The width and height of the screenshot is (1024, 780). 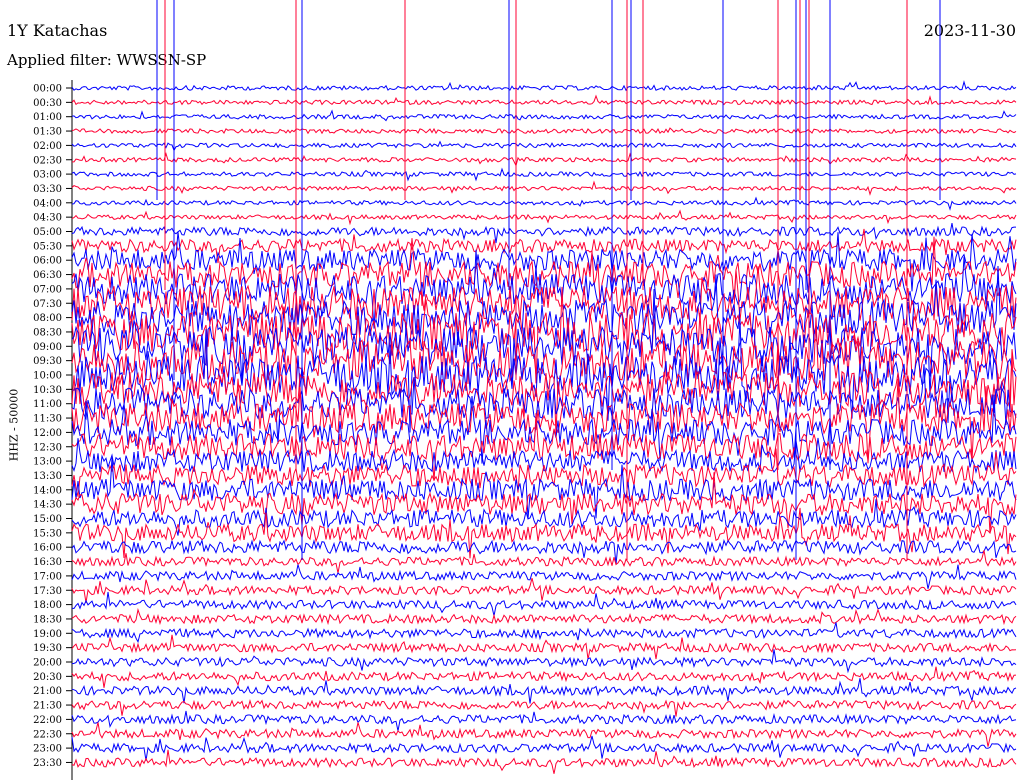 What do you see at coordinates (47, 390) in the screenshot?
I see `row-label: 10:30` at bounding box center [47, 390].